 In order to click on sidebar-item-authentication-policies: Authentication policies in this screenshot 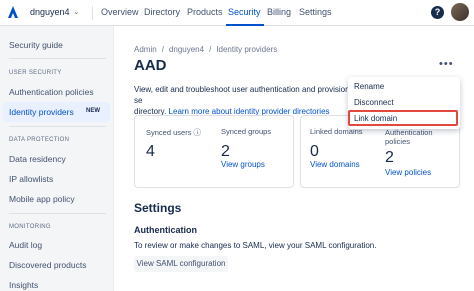, I will do `click(51, 92)`.